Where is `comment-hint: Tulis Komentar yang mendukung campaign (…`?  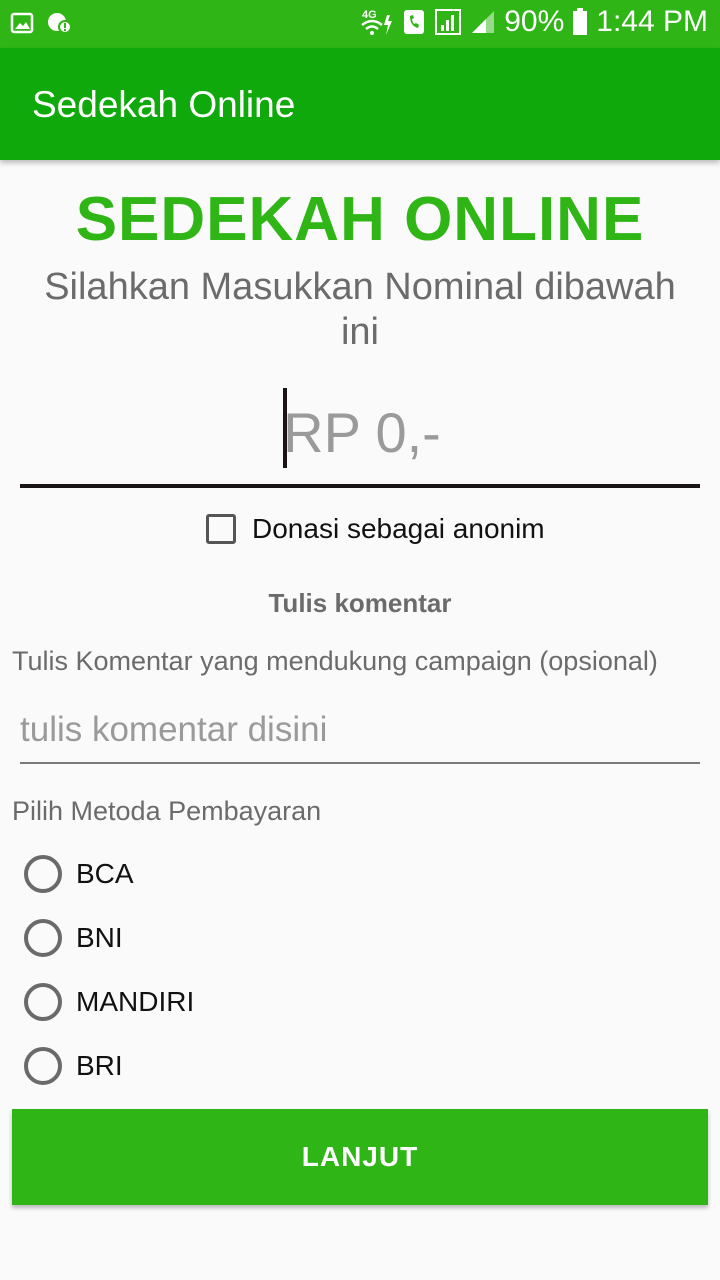
comment-hint: Tulis Komentar yang mendukung campaign (… is located at coordinates (335, 661).